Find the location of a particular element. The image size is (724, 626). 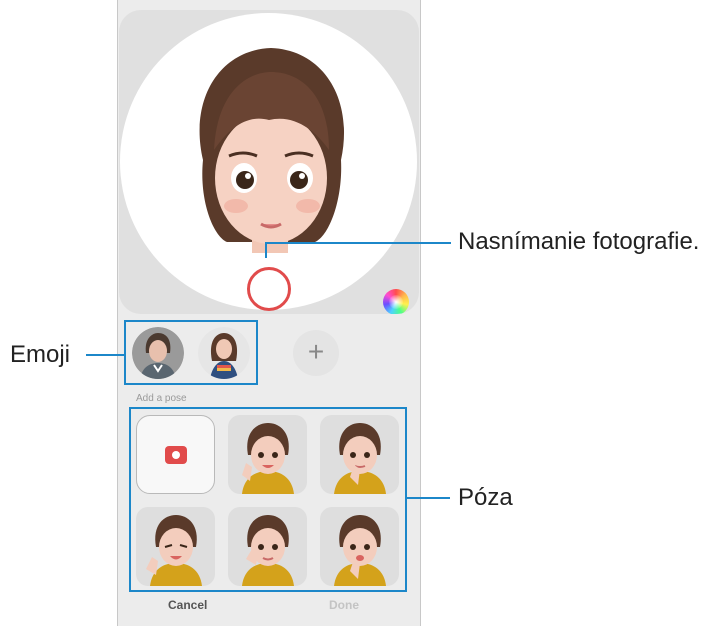

cancel-button: Cancel is located at coordinates (187, 605).